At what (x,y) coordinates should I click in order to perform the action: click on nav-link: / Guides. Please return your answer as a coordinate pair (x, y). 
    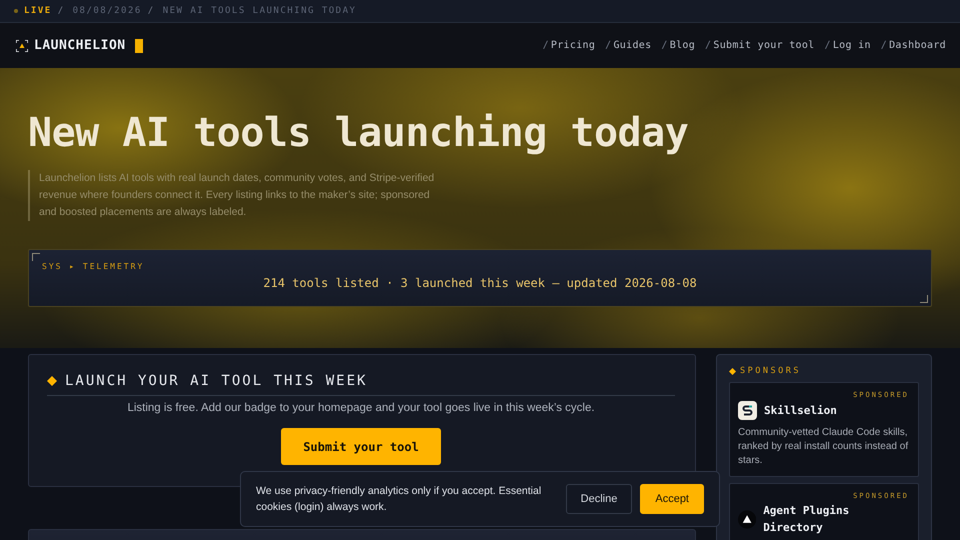
    Looking at the image, I should click on (628, 45).